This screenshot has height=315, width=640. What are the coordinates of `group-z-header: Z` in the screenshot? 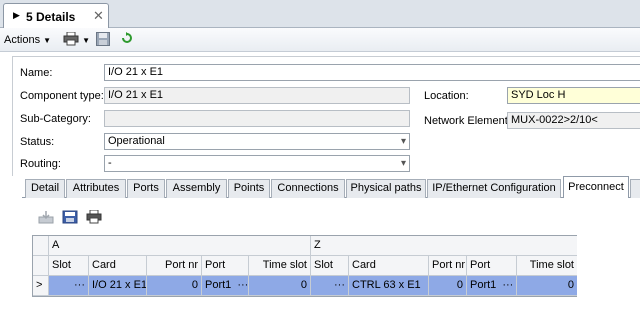 It's located at (444, 246).